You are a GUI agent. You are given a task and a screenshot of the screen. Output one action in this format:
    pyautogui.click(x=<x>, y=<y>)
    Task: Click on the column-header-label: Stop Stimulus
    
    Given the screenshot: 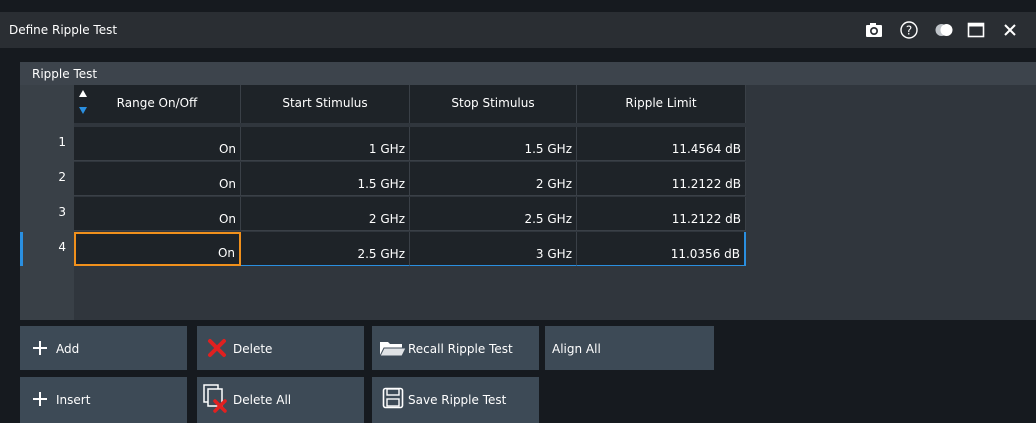 What is the action you would take?
    pyautogui.click(x=493, y=103)
    